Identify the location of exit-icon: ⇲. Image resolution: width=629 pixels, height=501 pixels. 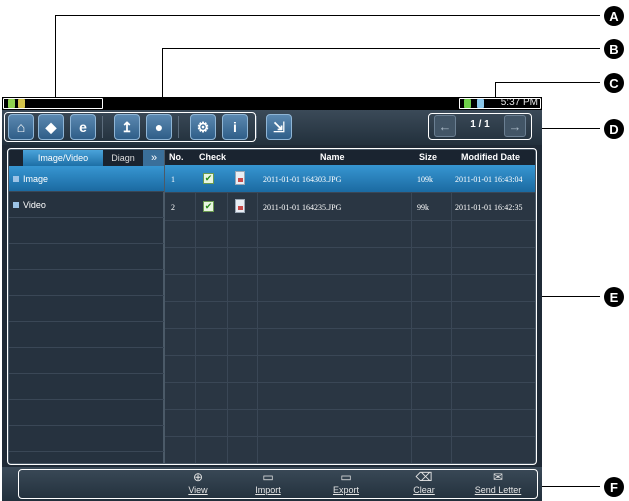
(279, 126).